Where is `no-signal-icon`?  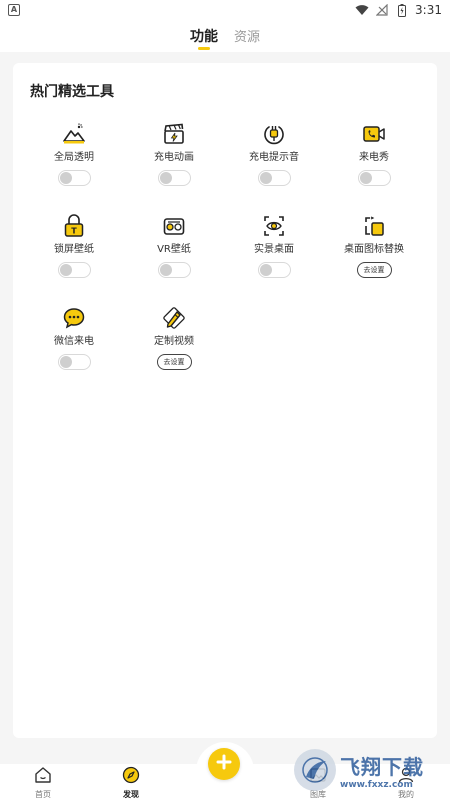 no-signal-icon is located at coordinates (382, 10).